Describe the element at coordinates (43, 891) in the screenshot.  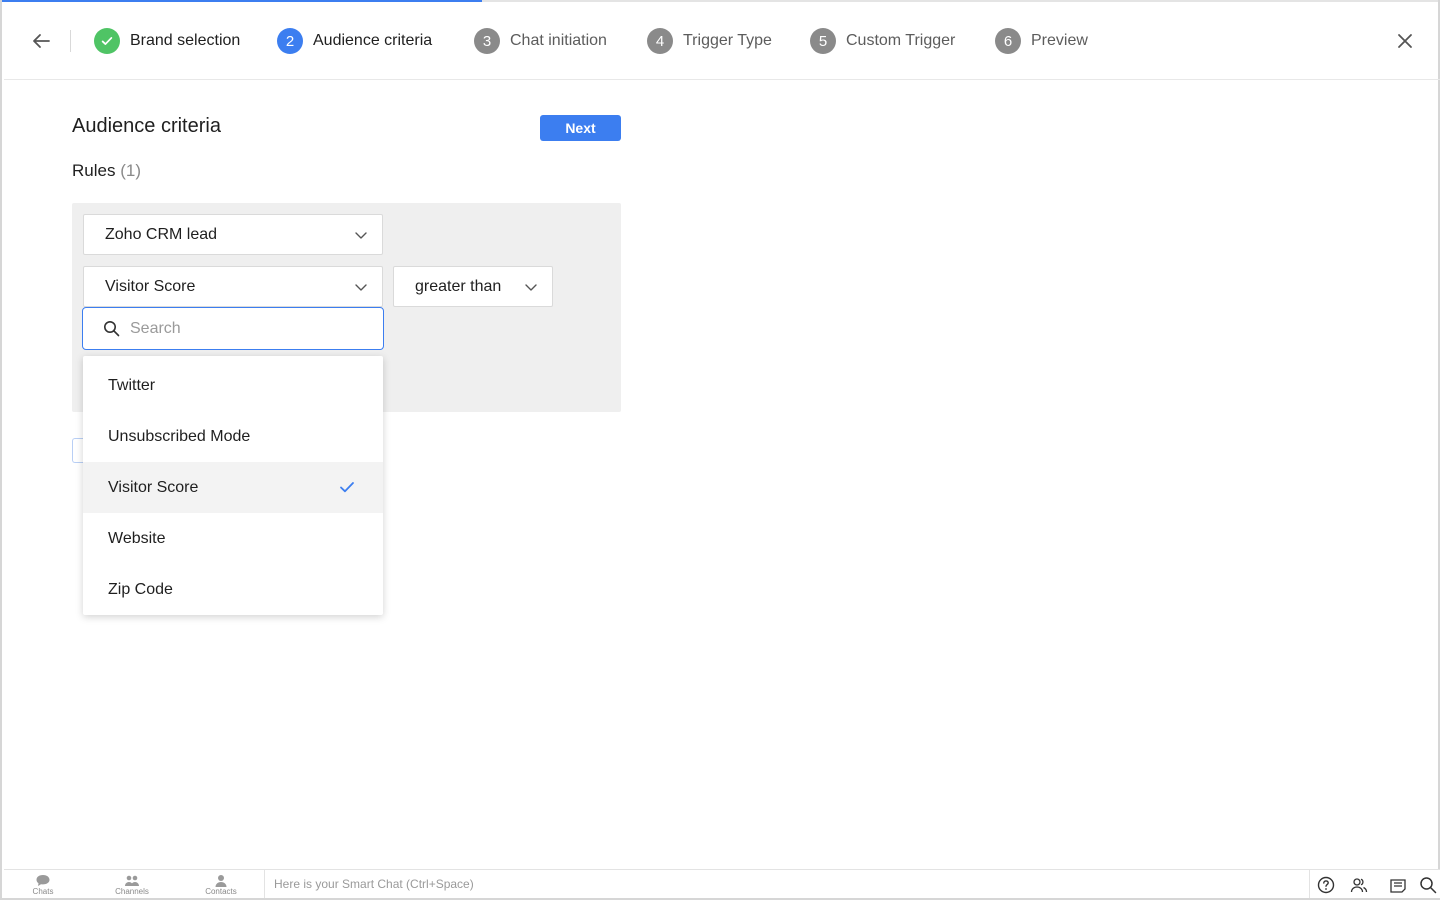
I see `nav-label: Chats` at that location.